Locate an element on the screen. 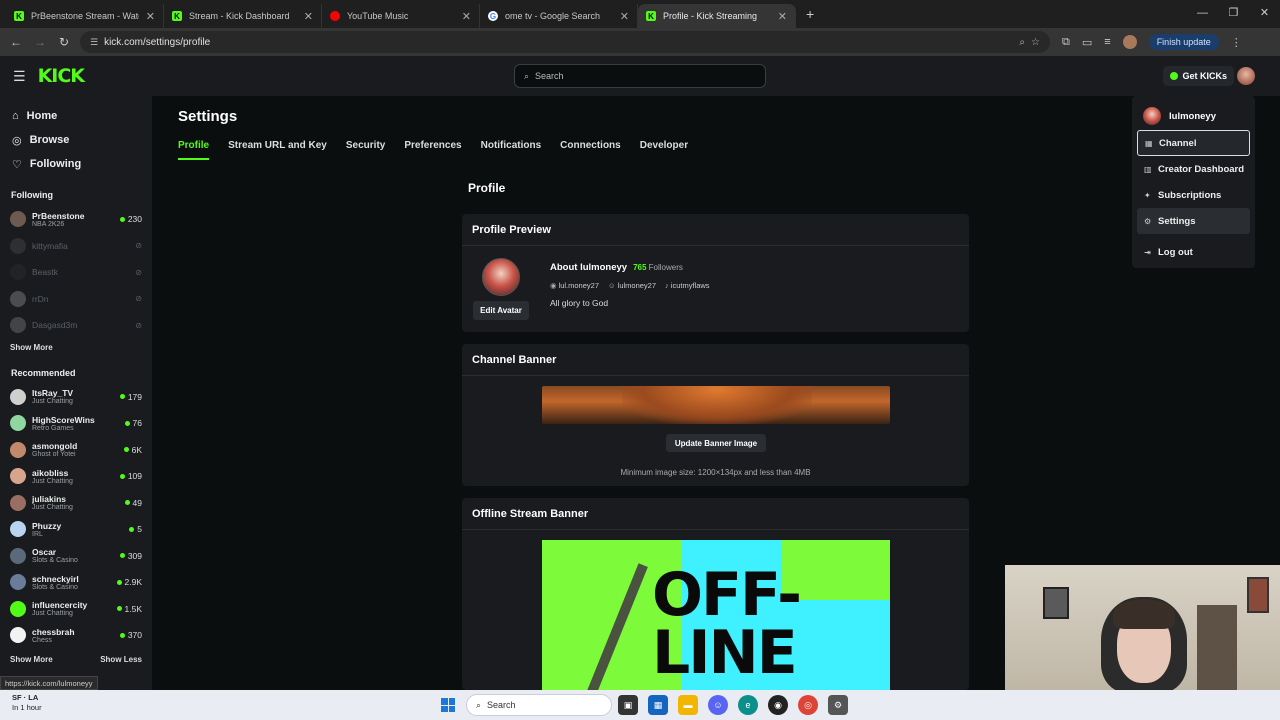  settings-app-icon: ⚙ is located at coordinates (838, 705).